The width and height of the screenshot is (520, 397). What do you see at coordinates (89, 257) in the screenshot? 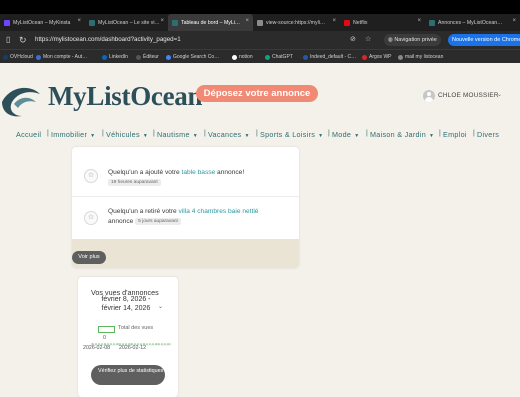
I see `see-more-button: Voir plus` at bounding box center [89, 257].